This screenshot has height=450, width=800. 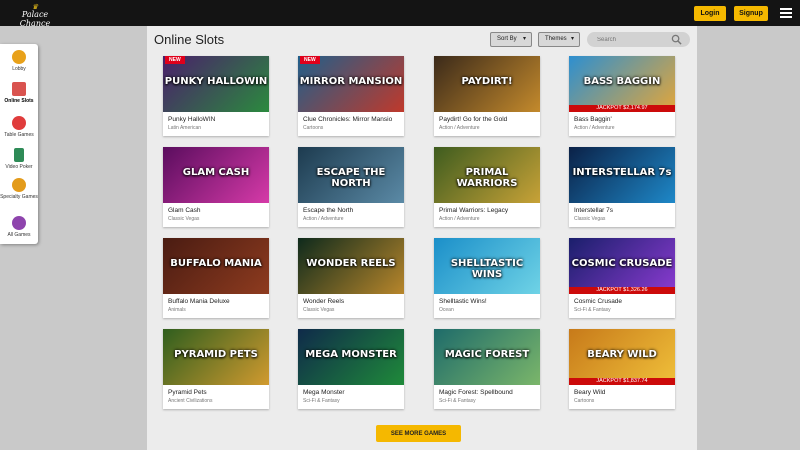 I want to click on logo-text: Palace Chance, so click(x=35, y=19).